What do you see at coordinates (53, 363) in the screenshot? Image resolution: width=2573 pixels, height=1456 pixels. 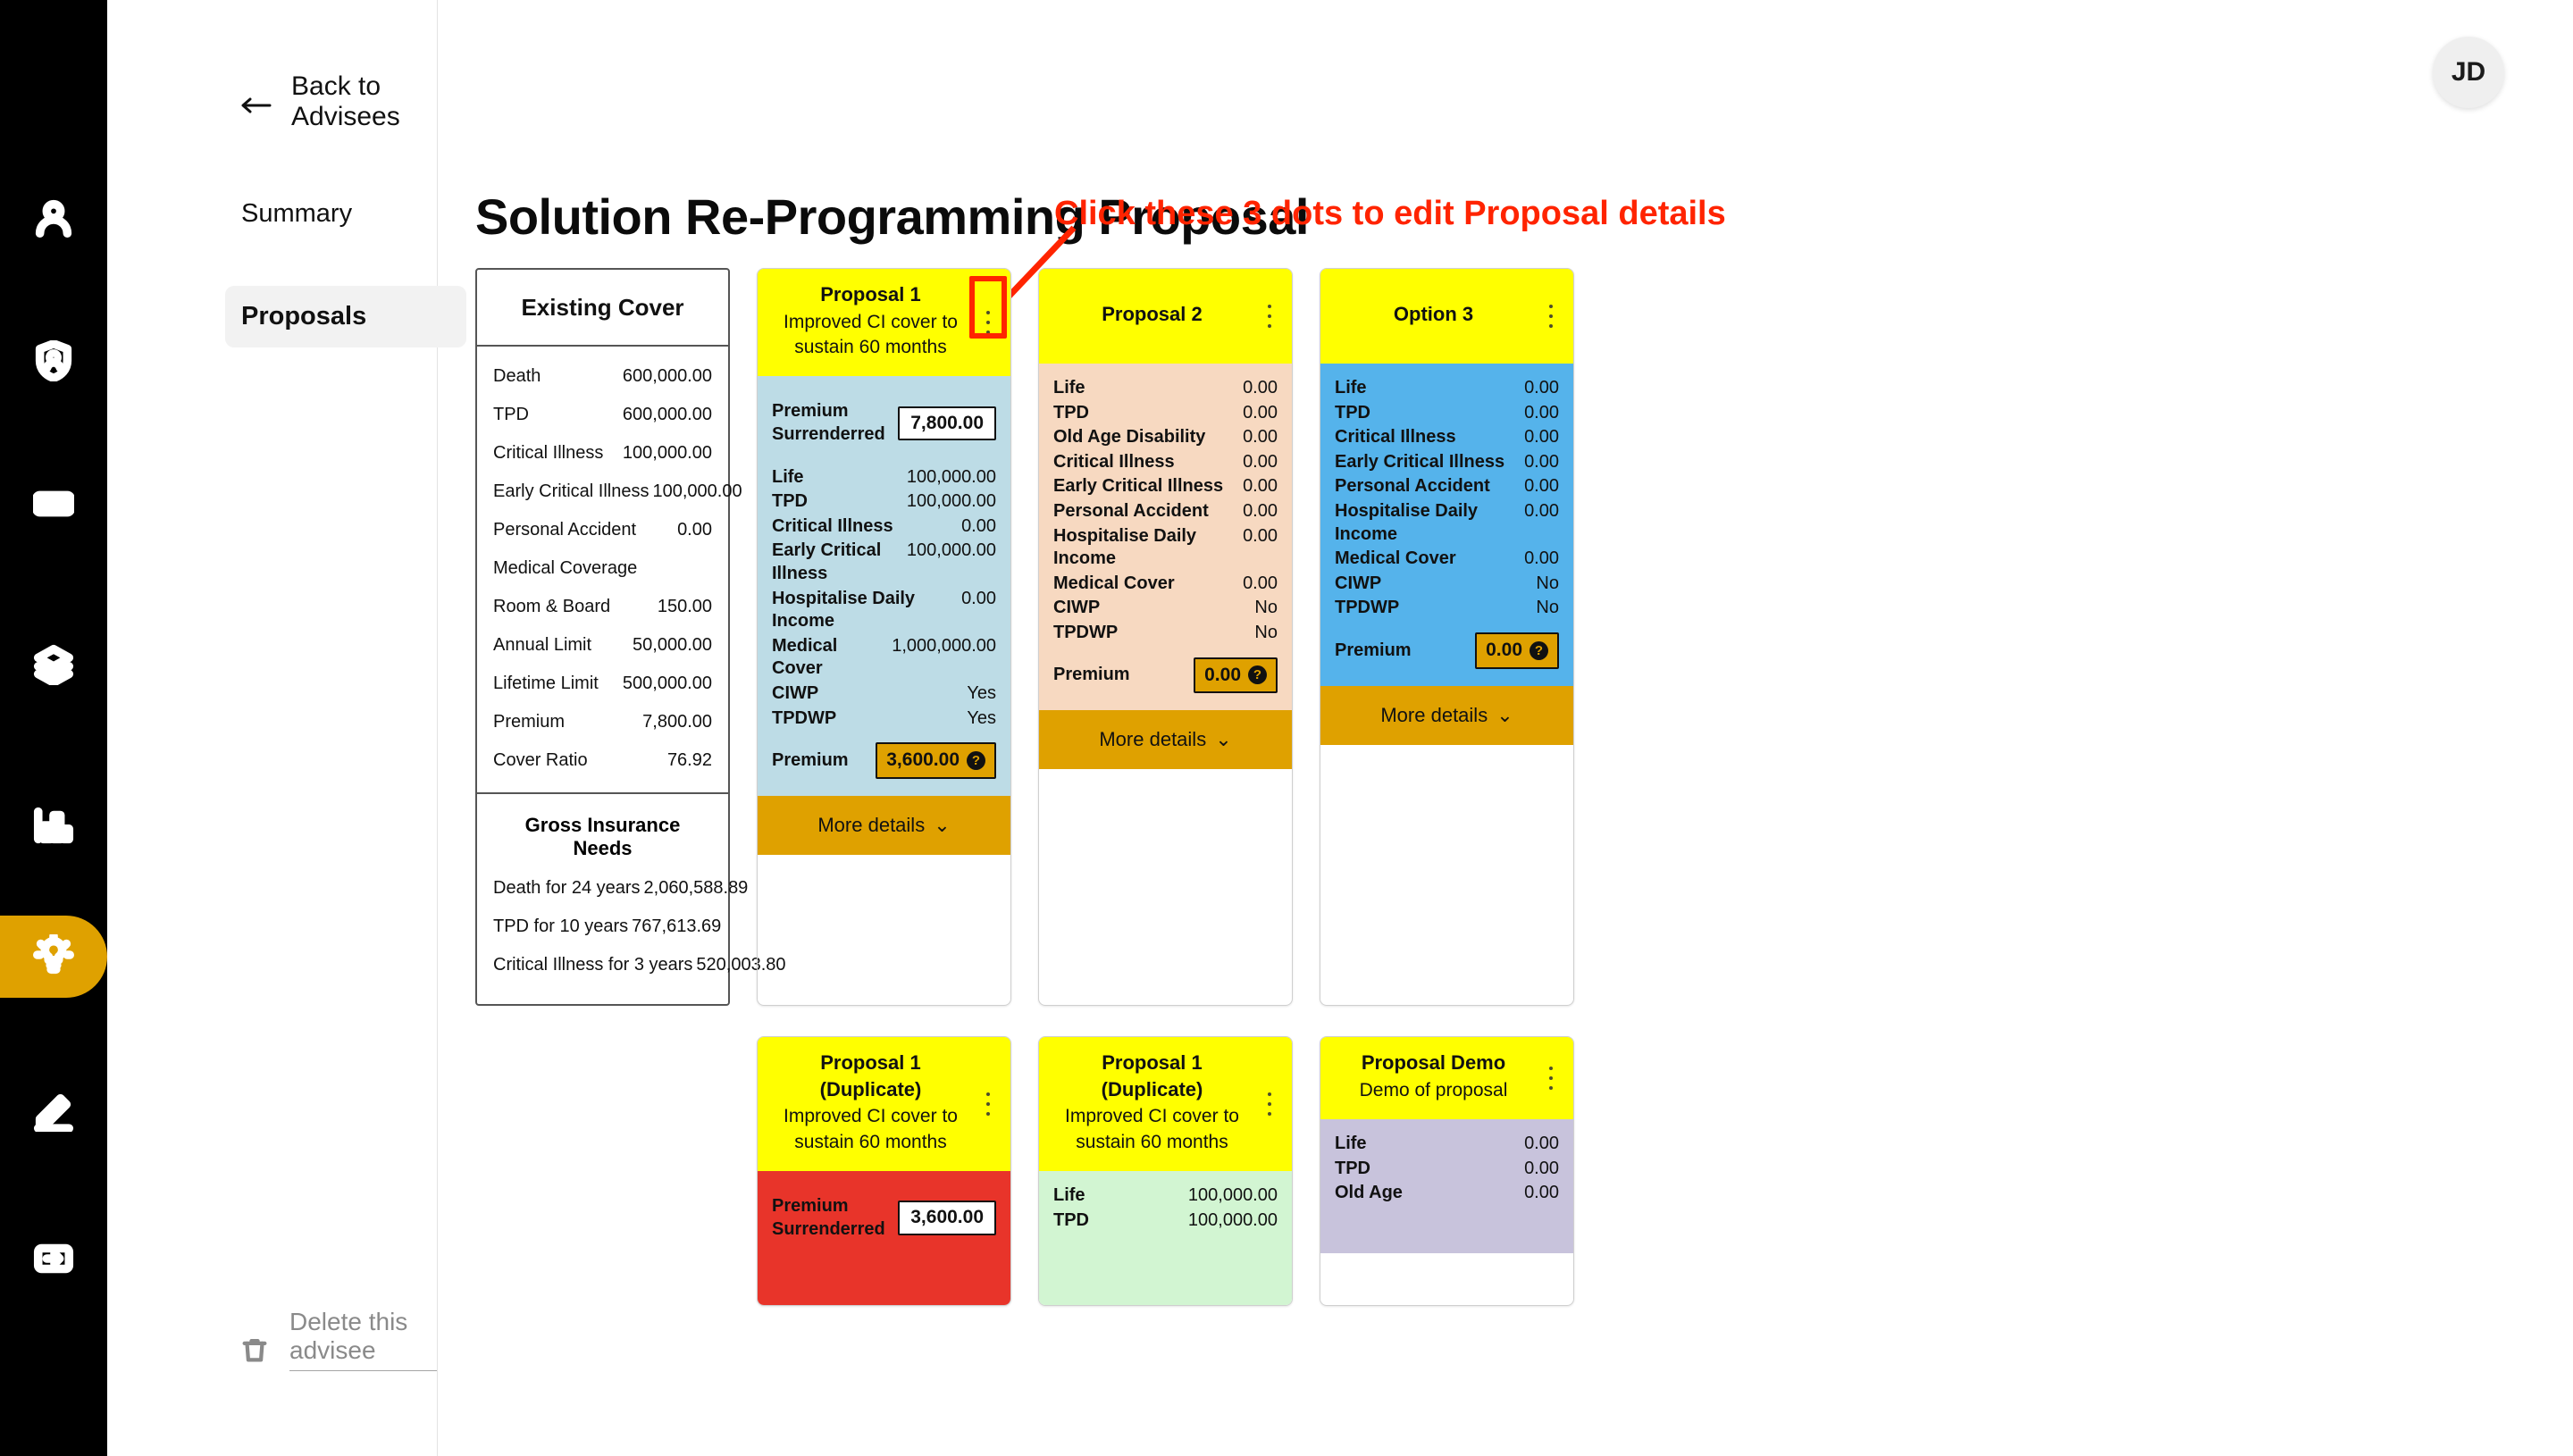 I see `rail-item-protection` at bounding box center [53, 363].